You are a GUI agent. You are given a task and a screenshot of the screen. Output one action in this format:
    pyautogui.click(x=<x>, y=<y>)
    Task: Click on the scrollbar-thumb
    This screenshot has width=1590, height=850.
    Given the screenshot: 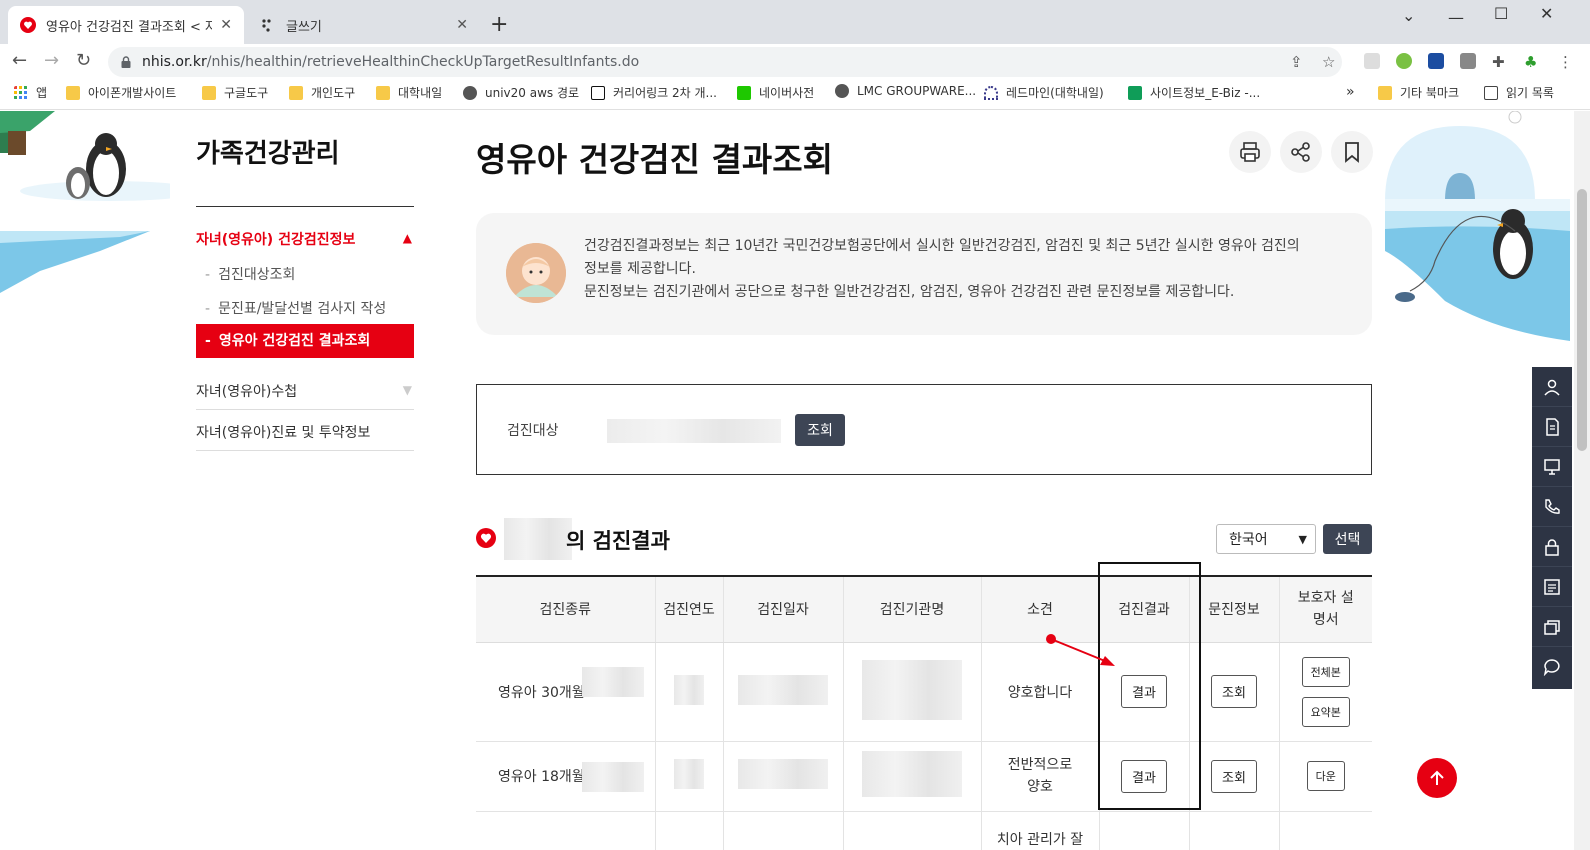 What is the action you would take?
    pyautogui.click(x=1582, y=320)
    